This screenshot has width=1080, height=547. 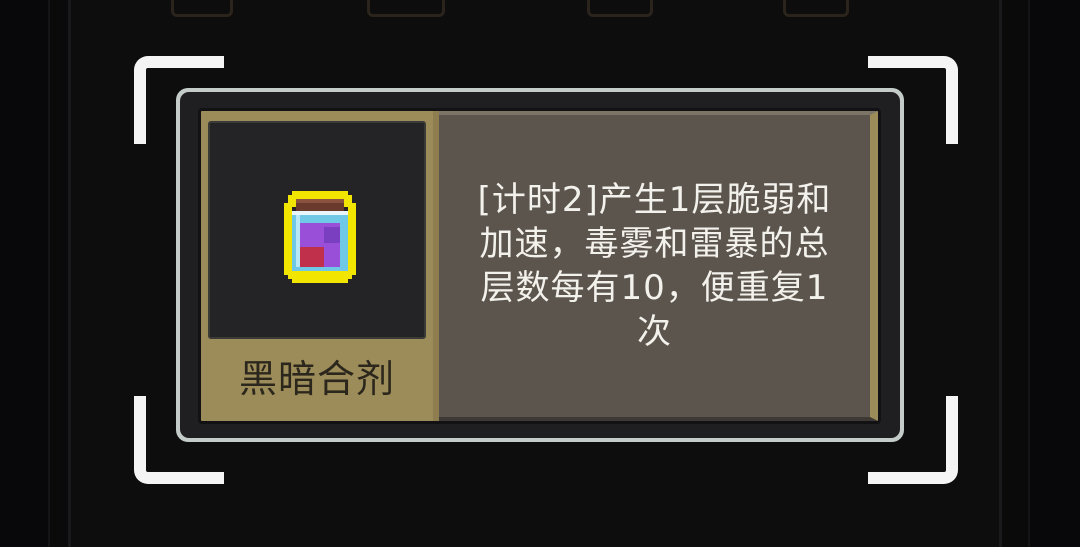 What do you see at coordinates (320, 237) in the screenshot?
I see `potion-icon` at bounding box center [320, 237].